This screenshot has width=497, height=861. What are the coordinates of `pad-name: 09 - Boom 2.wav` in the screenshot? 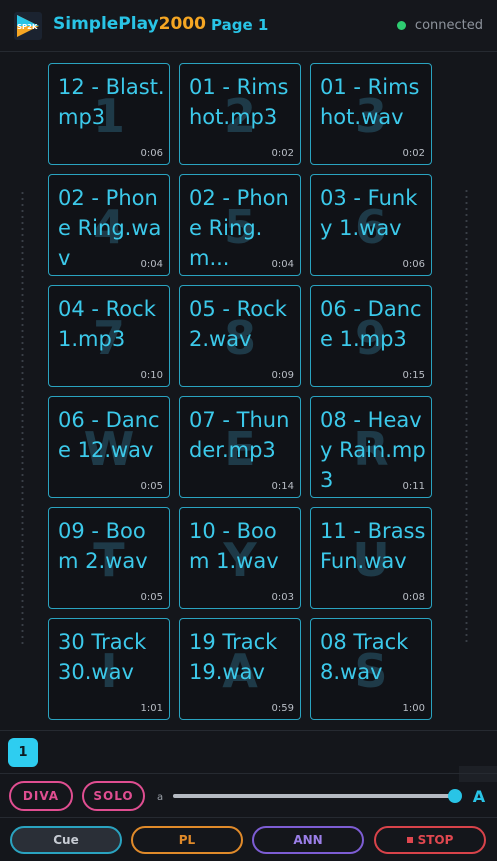 It's located at (103, 546).